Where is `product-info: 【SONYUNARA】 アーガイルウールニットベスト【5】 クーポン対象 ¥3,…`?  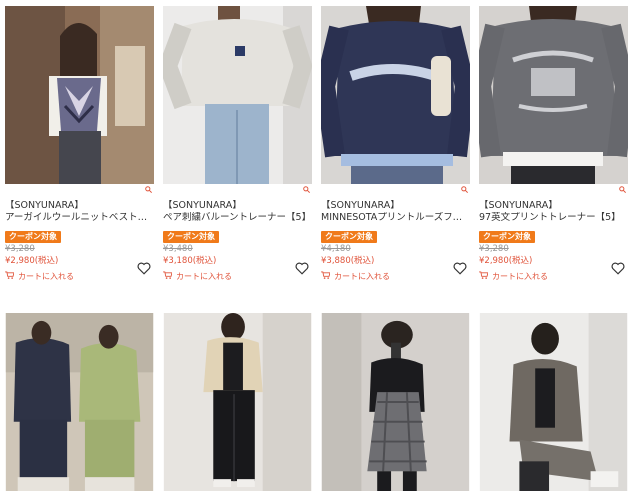 product-info: 【SONYUNARA】 アーガイルウールニットベスト【5】 クーポン対象 ¥3,… is located at coordinates (79, 241).